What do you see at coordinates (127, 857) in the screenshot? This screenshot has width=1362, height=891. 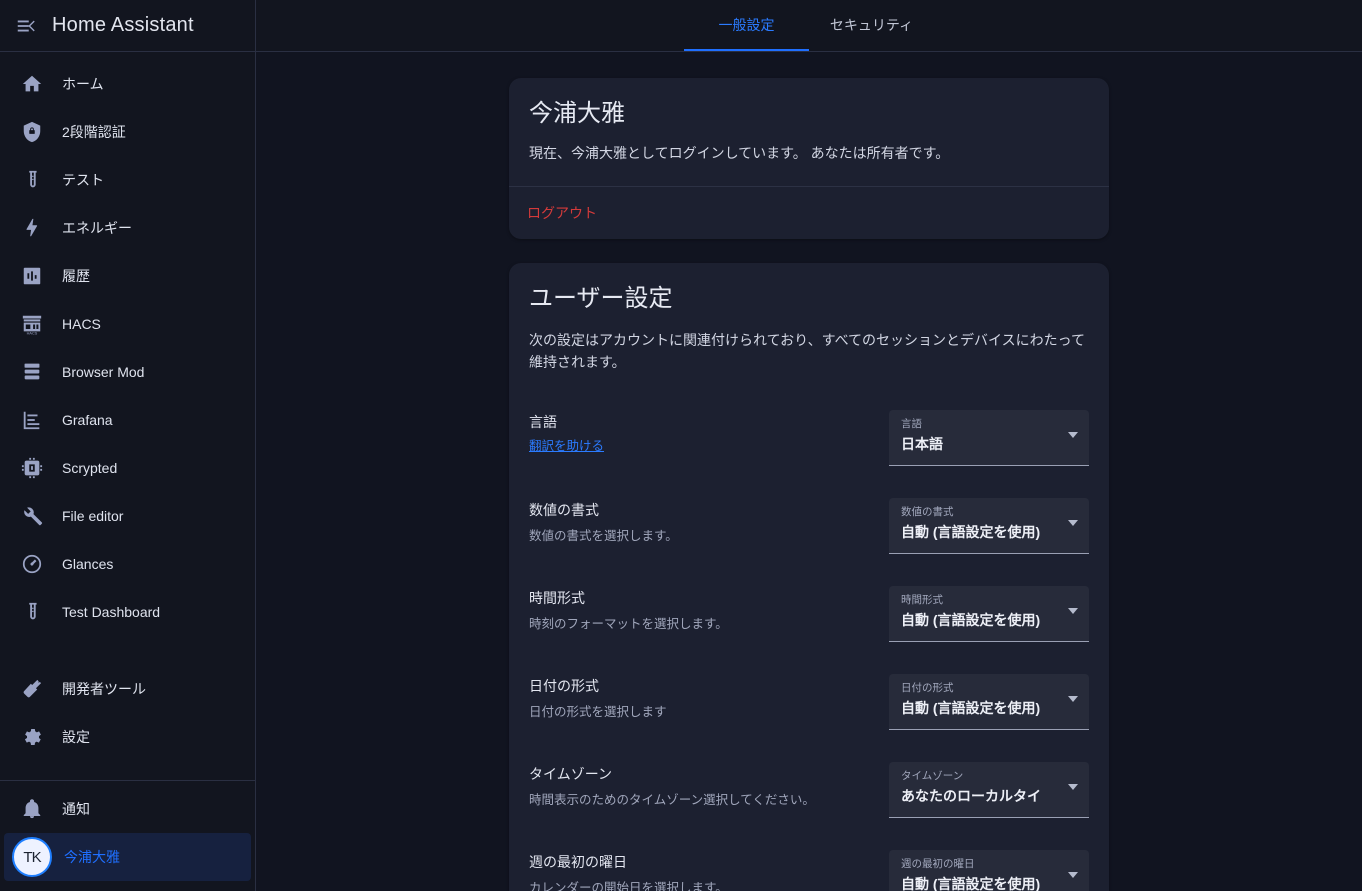 I see `sidebar-item-user-profile: TK 今浦大雅` at bounding box center [127, 857].